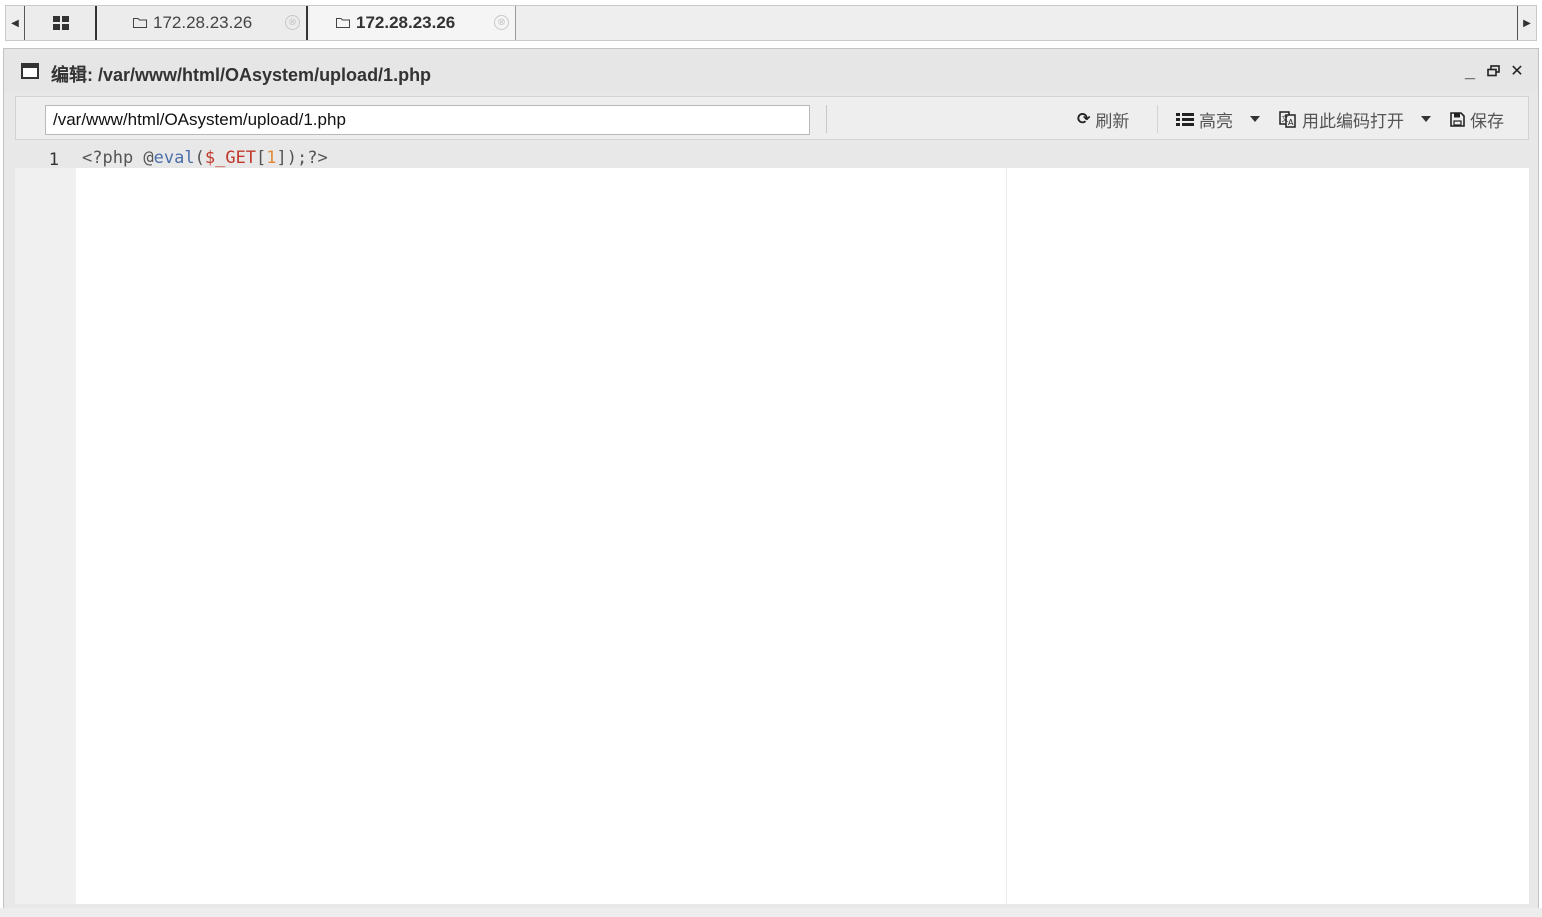  I want to click on refresh-button: ⟳ 刷新, so click(1103, 119).